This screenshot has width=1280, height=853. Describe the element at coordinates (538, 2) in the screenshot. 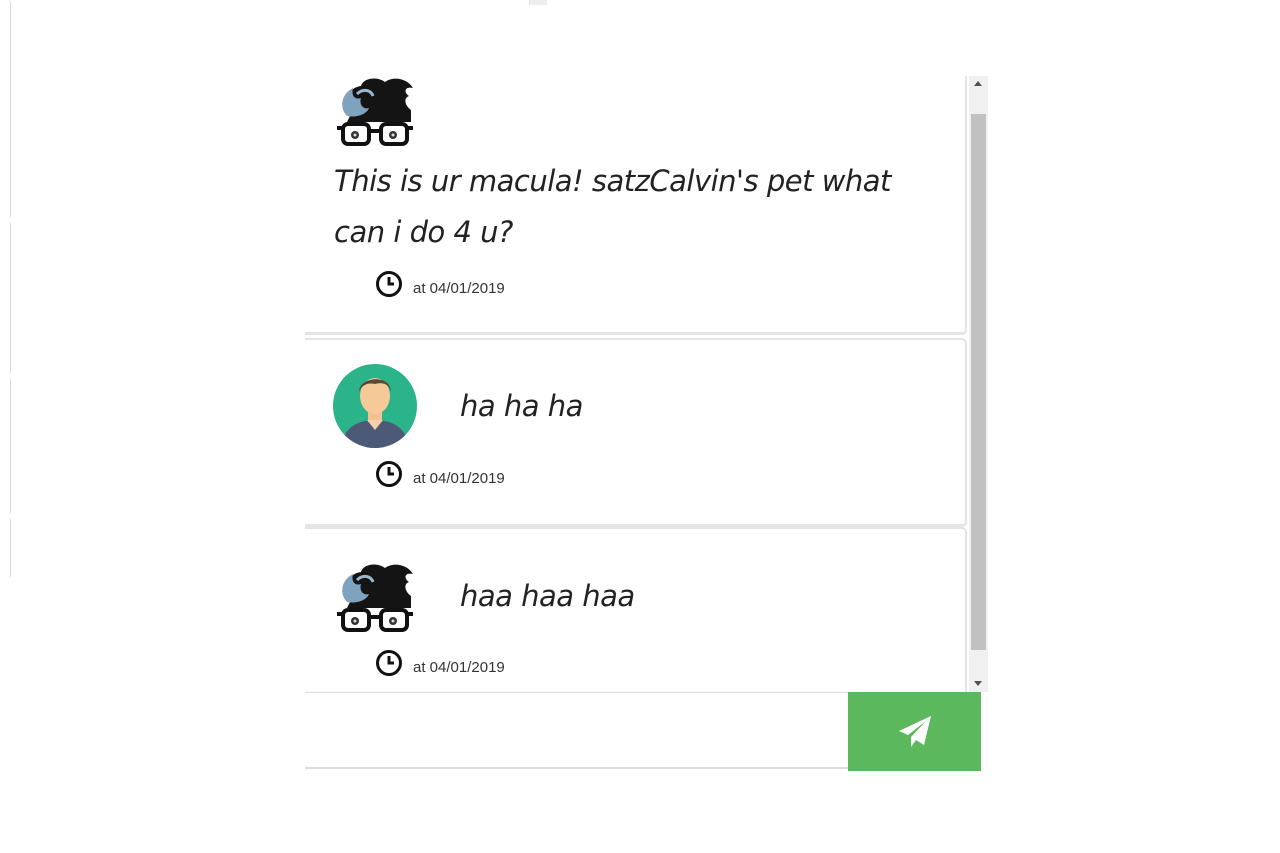

I see `page-fragment-top` at that location.